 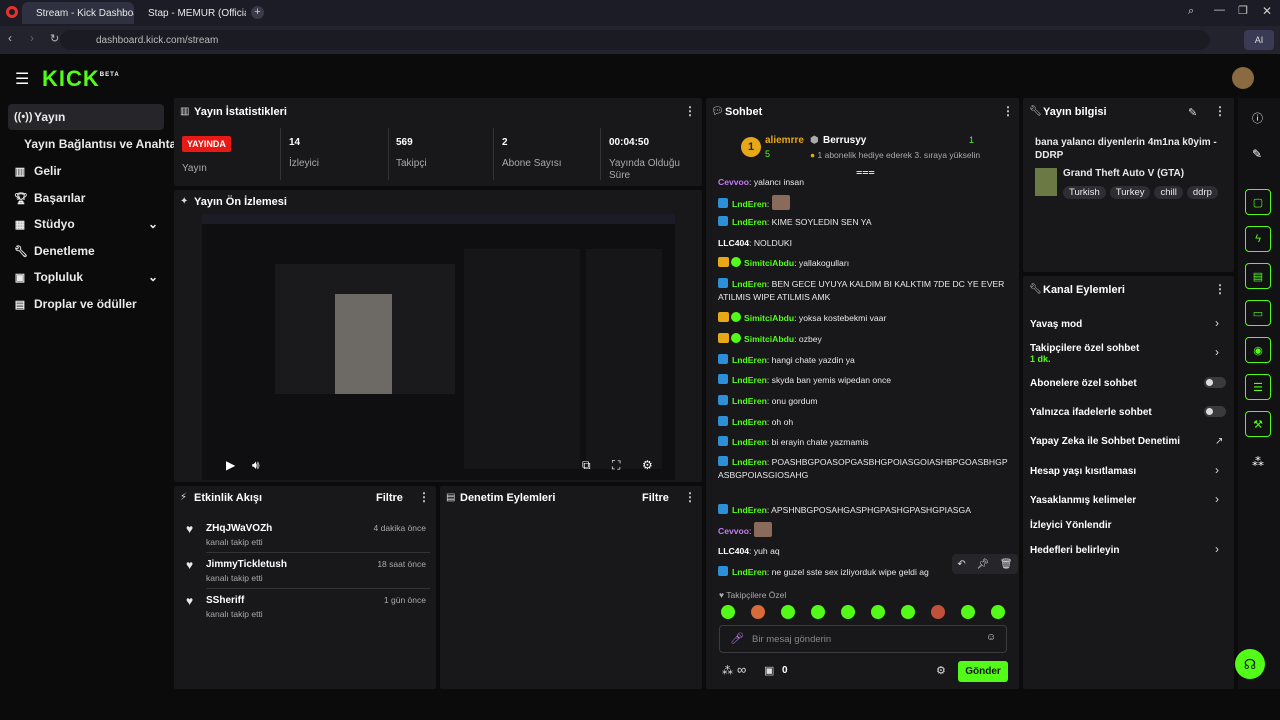 I want to click on chat-message: LndEren: oh oh, so click(x=863, y=422).